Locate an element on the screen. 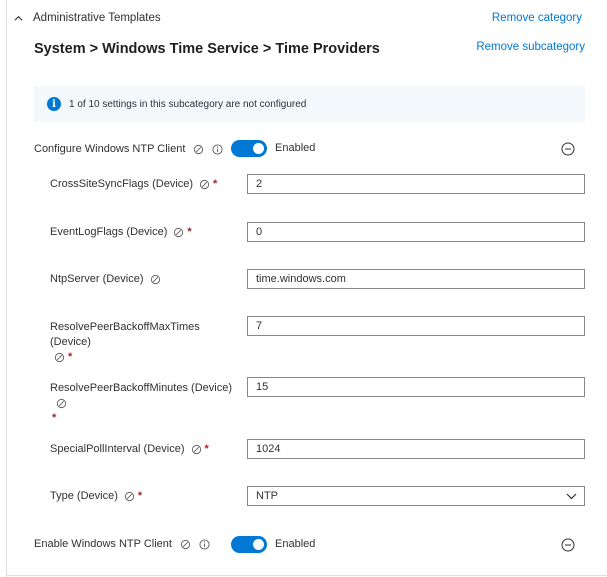 The width and height of the screenshot is (607, 577). category-title: Administrative Templates is located at coordinates (97, 18).